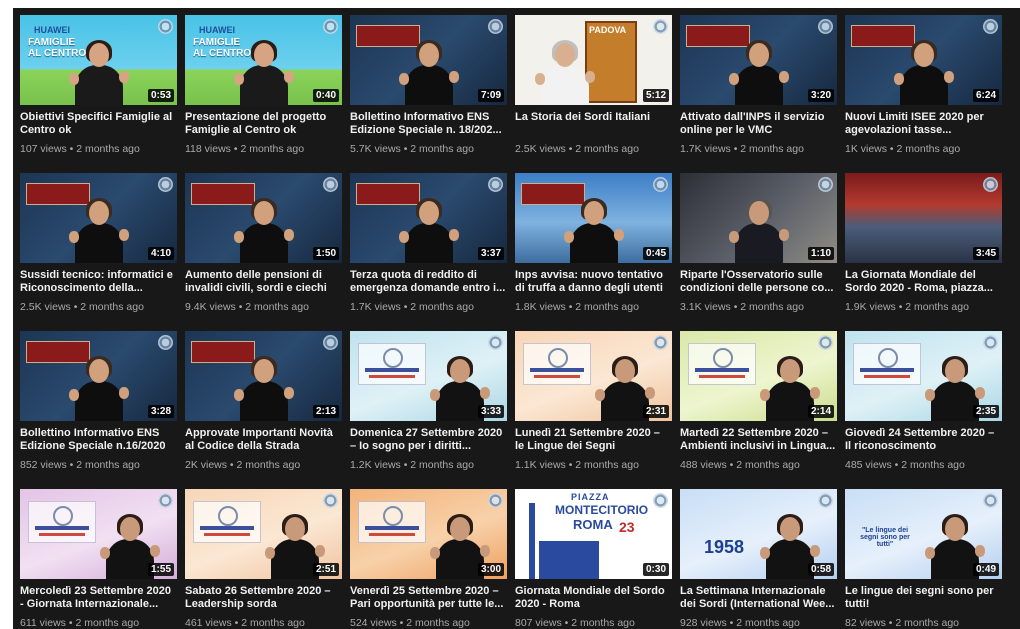 Image resolution: width=1020 pixels, height=629 pixels. I want to click on video-thumbnail: 3:33, so click(428, 376).